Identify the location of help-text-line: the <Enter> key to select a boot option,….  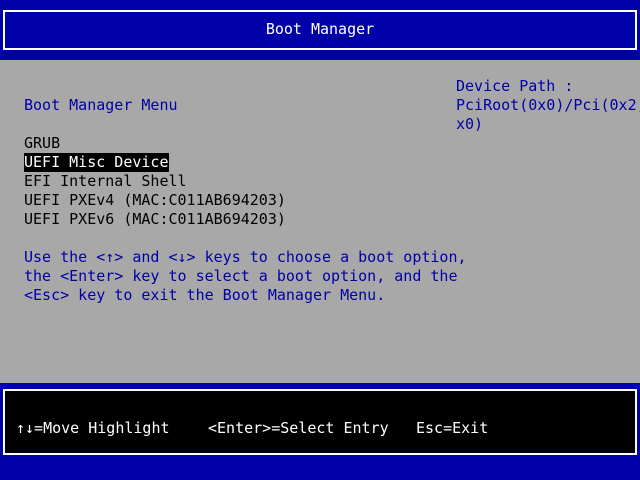
(241, 276).